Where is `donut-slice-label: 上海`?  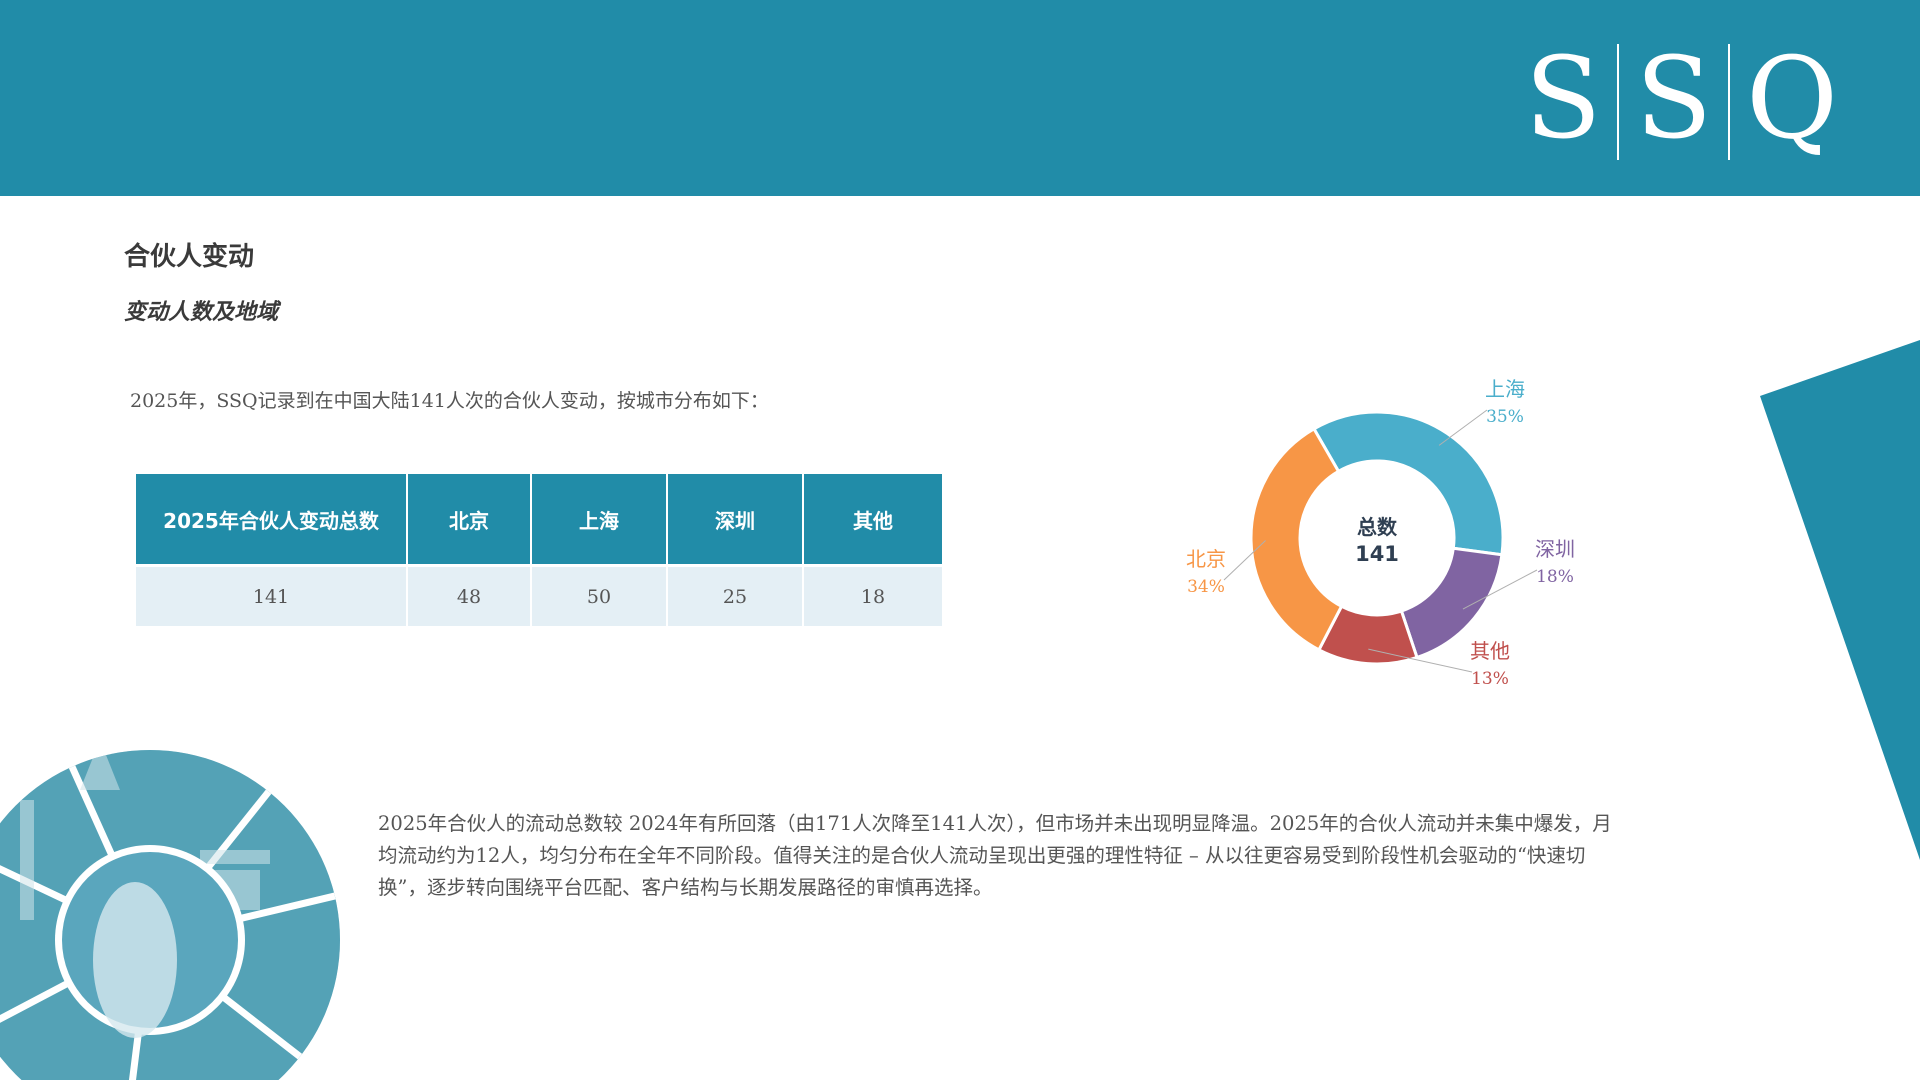 donut-slice-label: 上海 is located at coordinates (1505, 389).